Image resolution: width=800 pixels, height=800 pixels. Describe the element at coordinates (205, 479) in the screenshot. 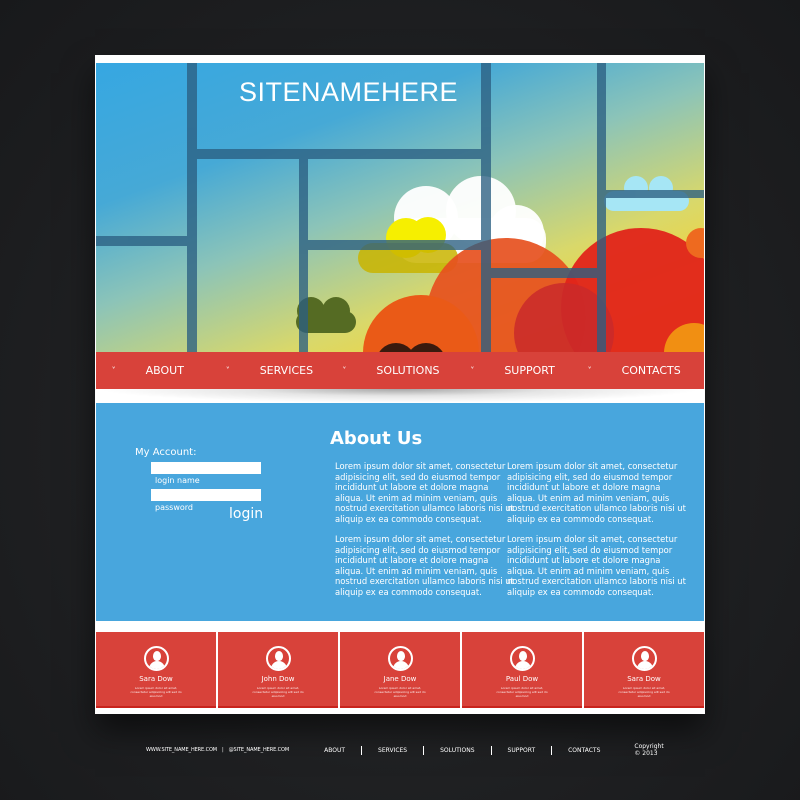

I see `account-login-form: My Account: login name password` at that location.